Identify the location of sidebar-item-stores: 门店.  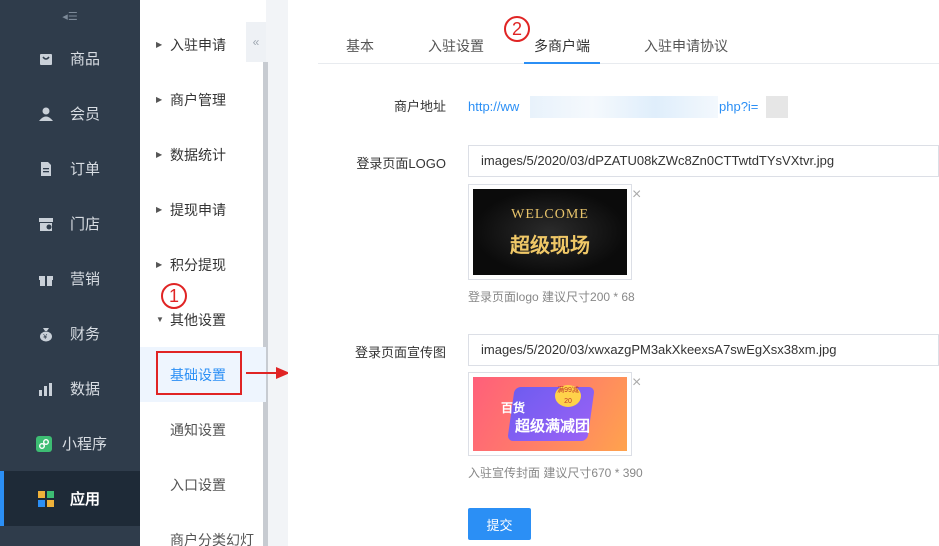
(70, 223).